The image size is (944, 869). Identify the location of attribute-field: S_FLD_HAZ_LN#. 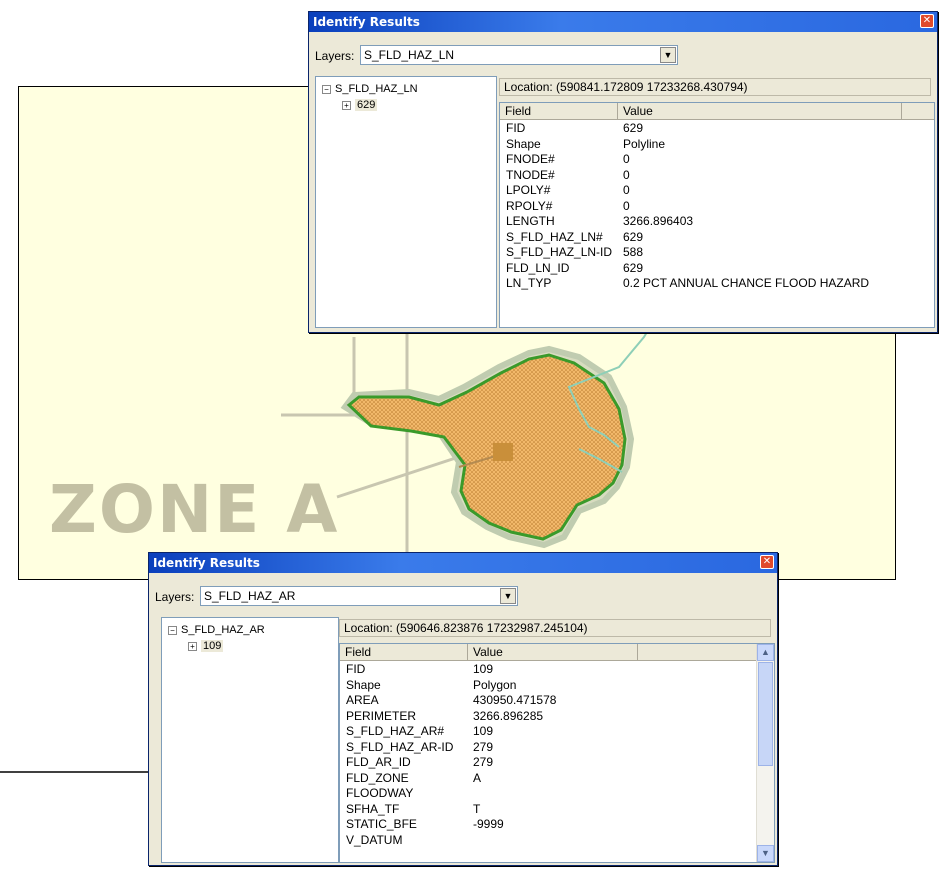
(554, 236).